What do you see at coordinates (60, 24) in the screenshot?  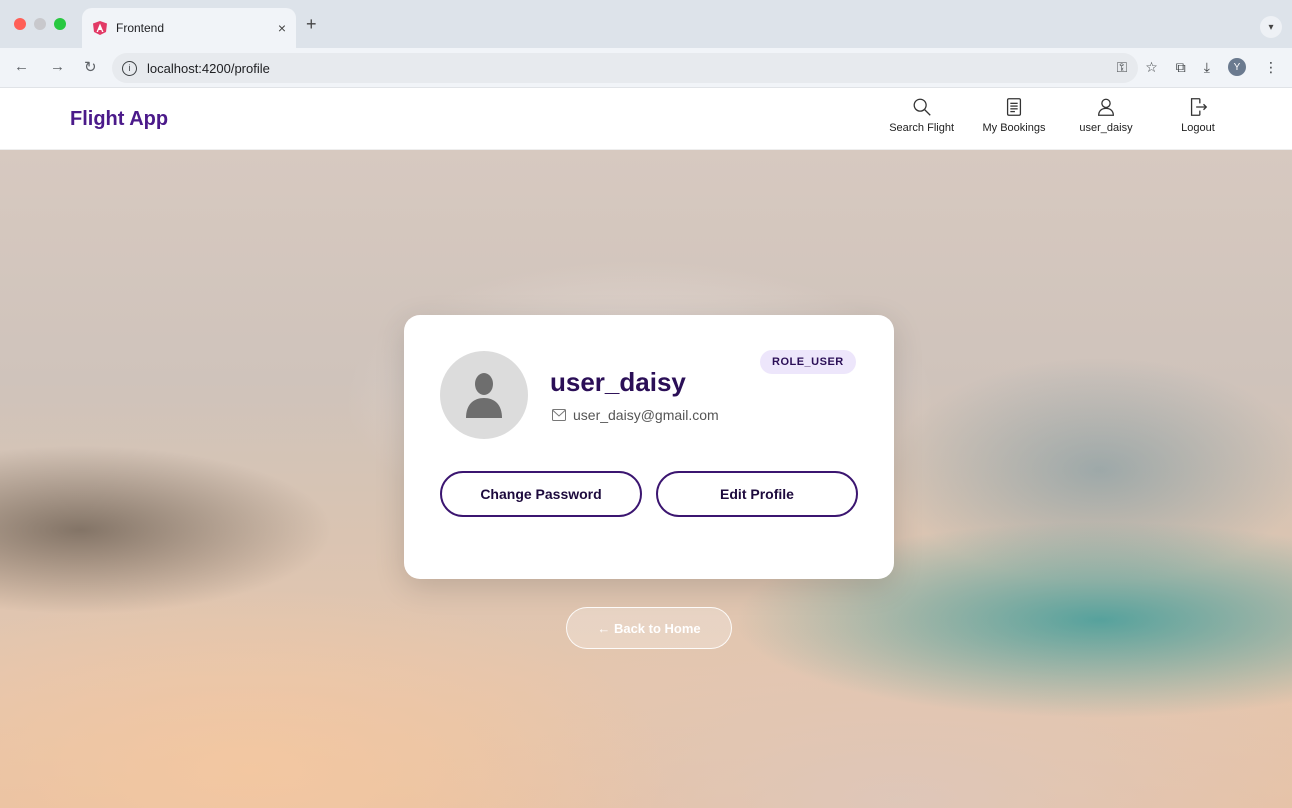 I see `maximize-window-button` at bounding box center [60, 24].